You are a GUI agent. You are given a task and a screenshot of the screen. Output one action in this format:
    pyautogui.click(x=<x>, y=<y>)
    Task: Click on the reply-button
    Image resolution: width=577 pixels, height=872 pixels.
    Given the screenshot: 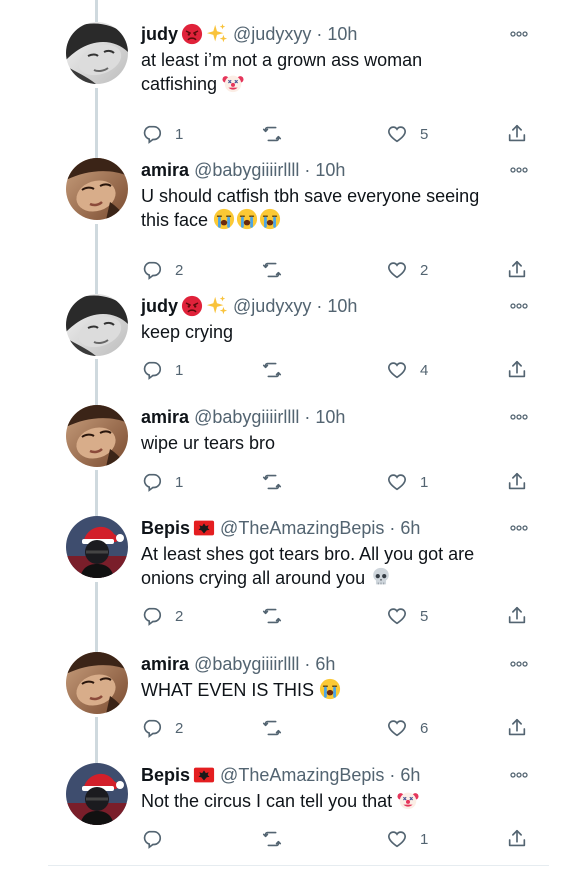 What is the action you would take?
    pyautogui.click(x=152, y=839)
    